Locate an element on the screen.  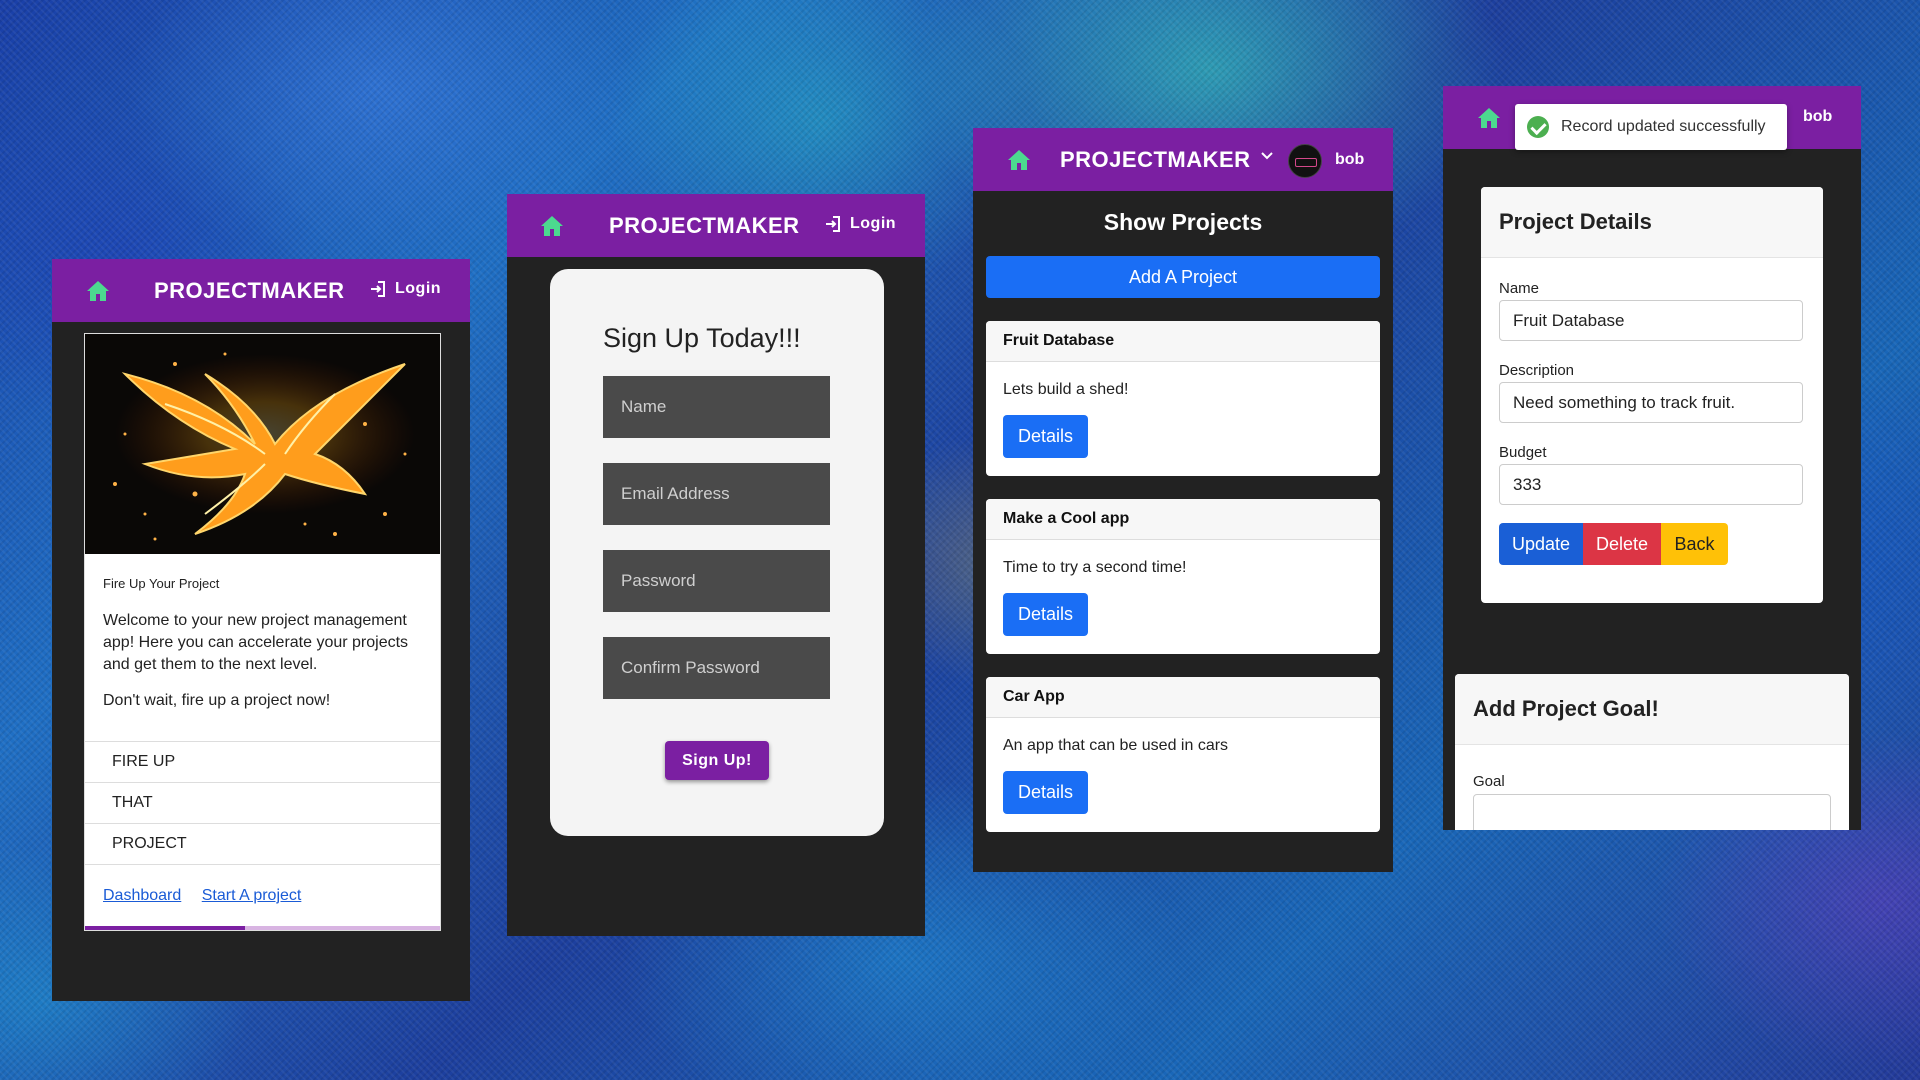
goal-label: Goal is located at coordinates (1489, 781).